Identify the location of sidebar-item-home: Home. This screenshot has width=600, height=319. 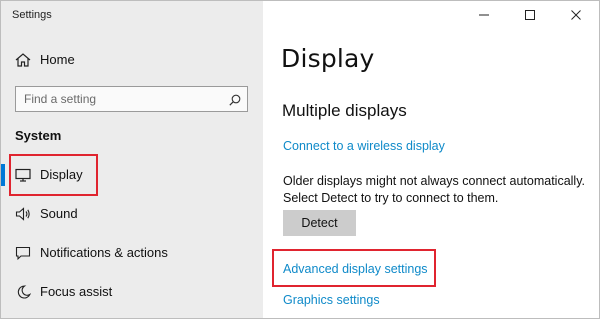
(132, 60).